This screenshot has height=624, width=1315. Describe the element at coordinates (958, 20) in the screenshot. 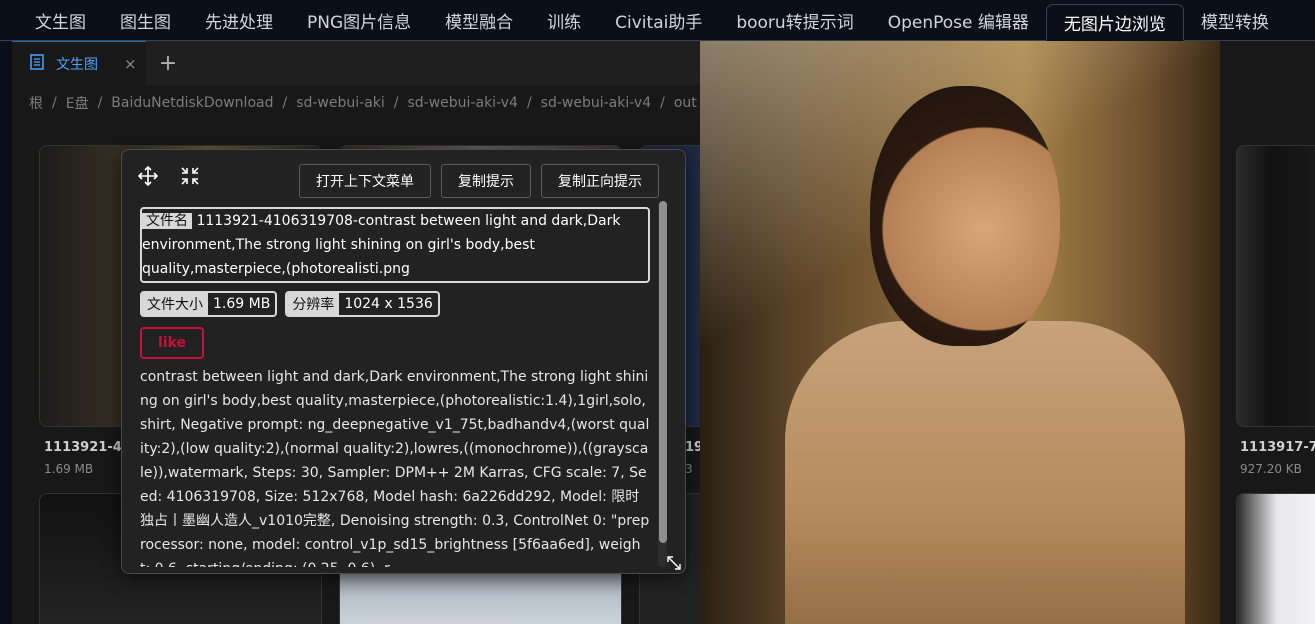

I see `tab-openpose-editor: OpenPose 编辑器` at that location.